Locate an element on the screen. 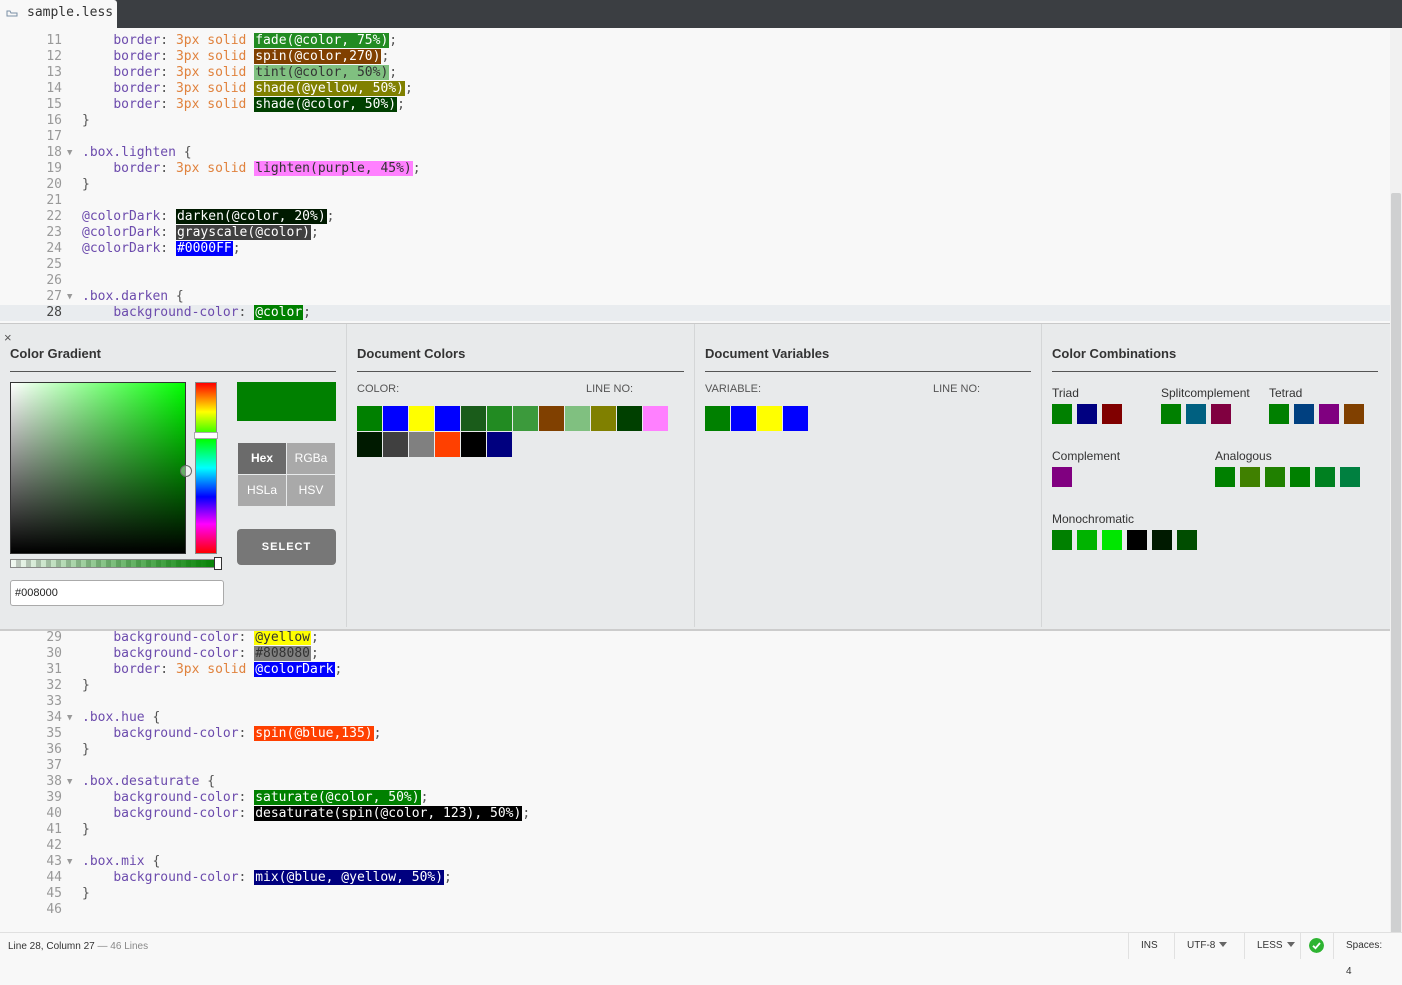 The width and height of the screenshot is (1402, 985). line-number: 42 is located at coordinates (31, 846).